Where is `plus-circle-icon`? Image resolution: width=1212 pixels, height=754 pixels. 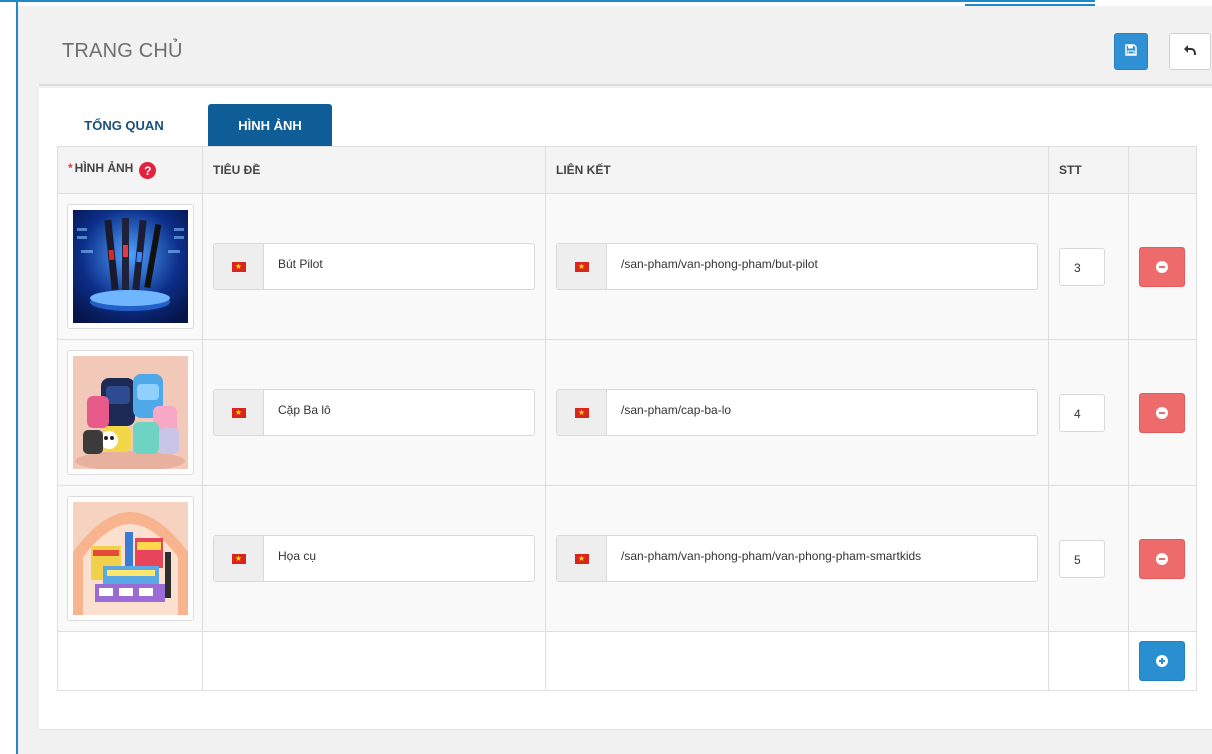
plus-circle-icon is located at coordinates (1162, 661).